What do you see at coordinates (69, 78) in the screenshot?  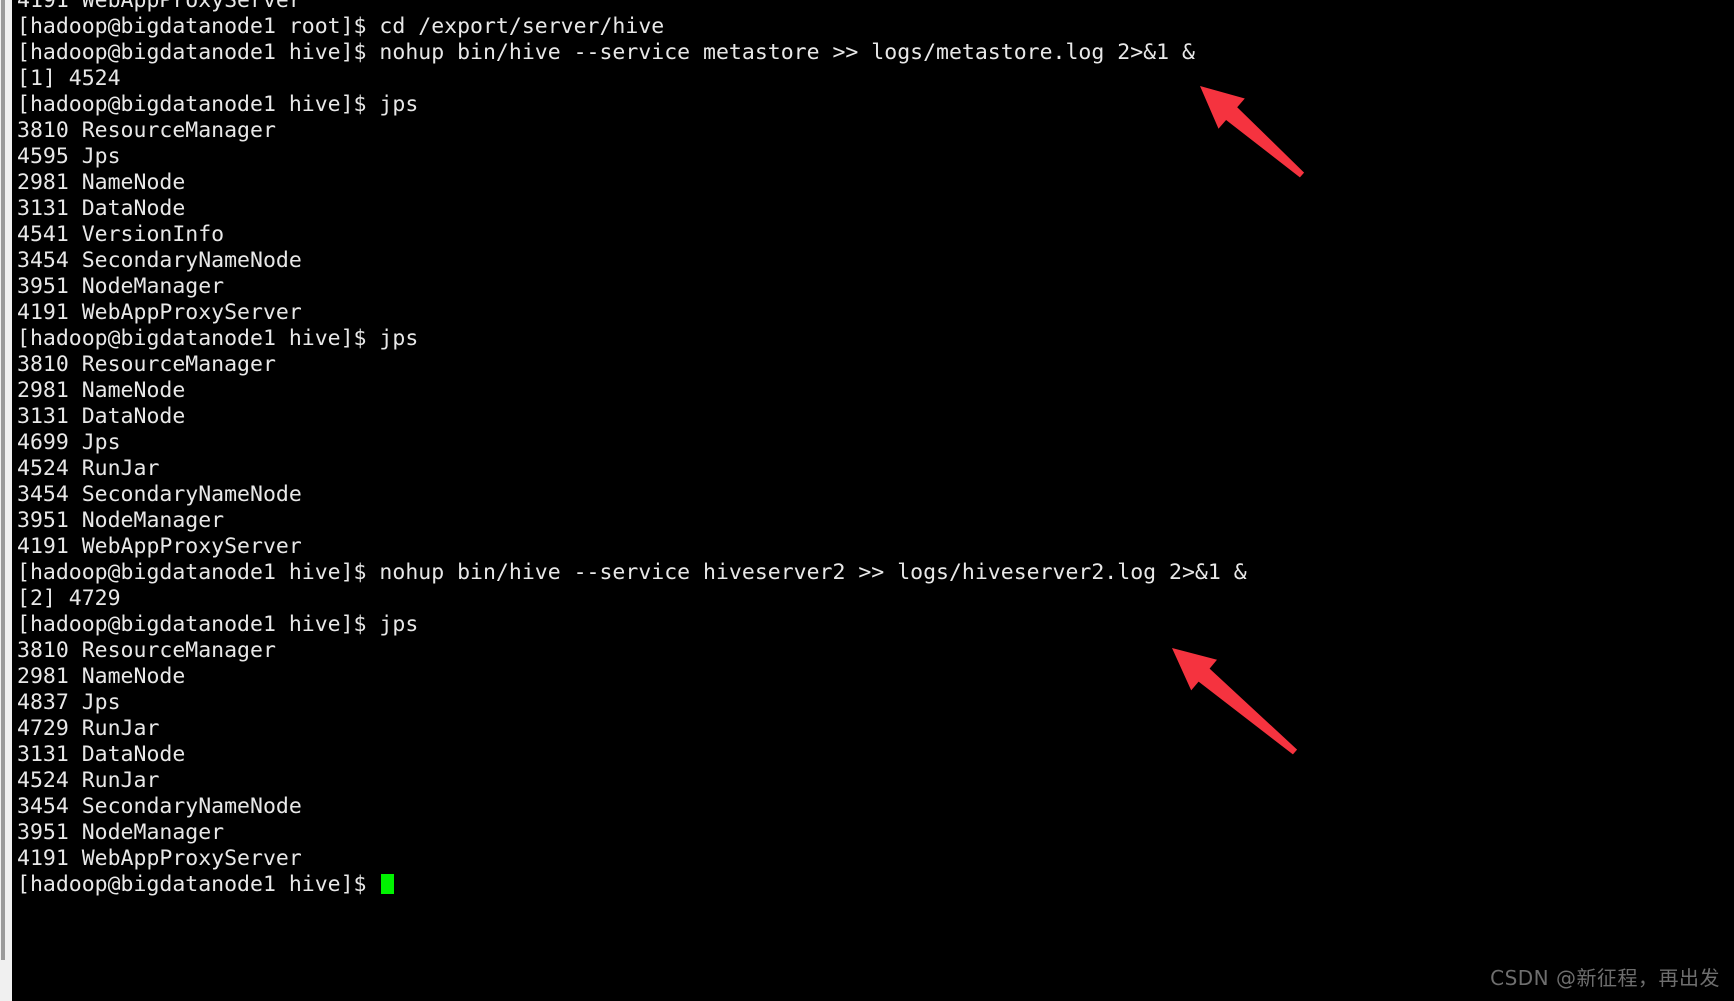 I see `terminal-line: [1] 4524` at bounding box center [69, 78].